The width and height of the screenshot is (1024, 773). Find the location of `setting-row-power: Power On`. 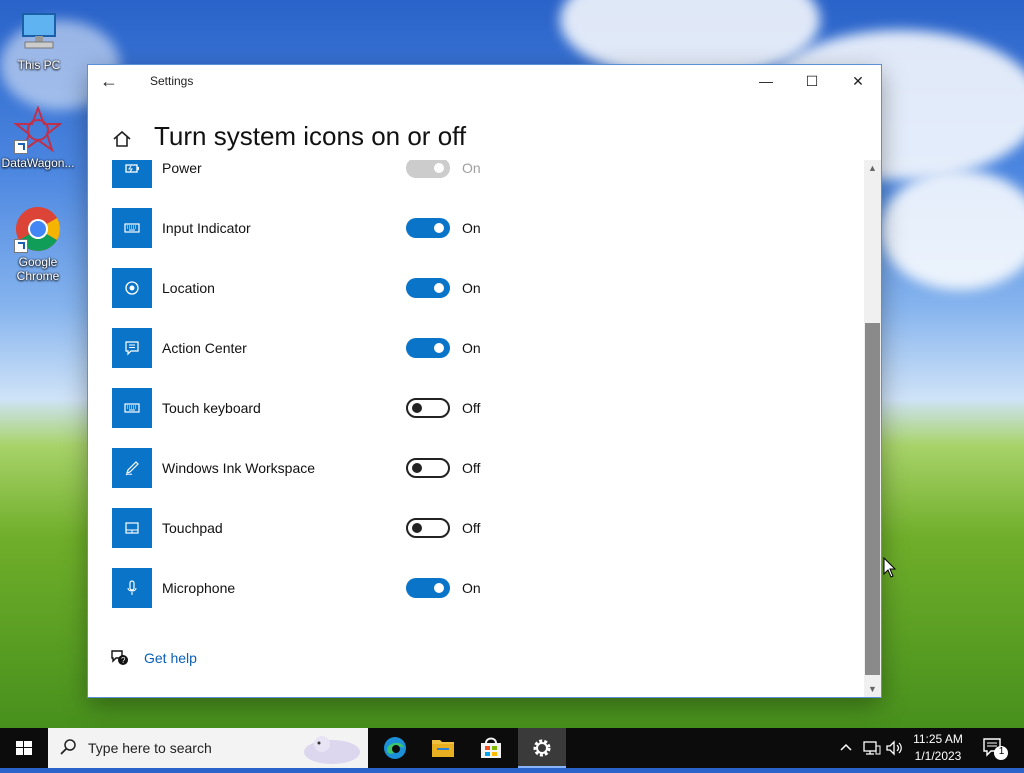

setting-row-power: Power On is located at coordinates (312, 174).